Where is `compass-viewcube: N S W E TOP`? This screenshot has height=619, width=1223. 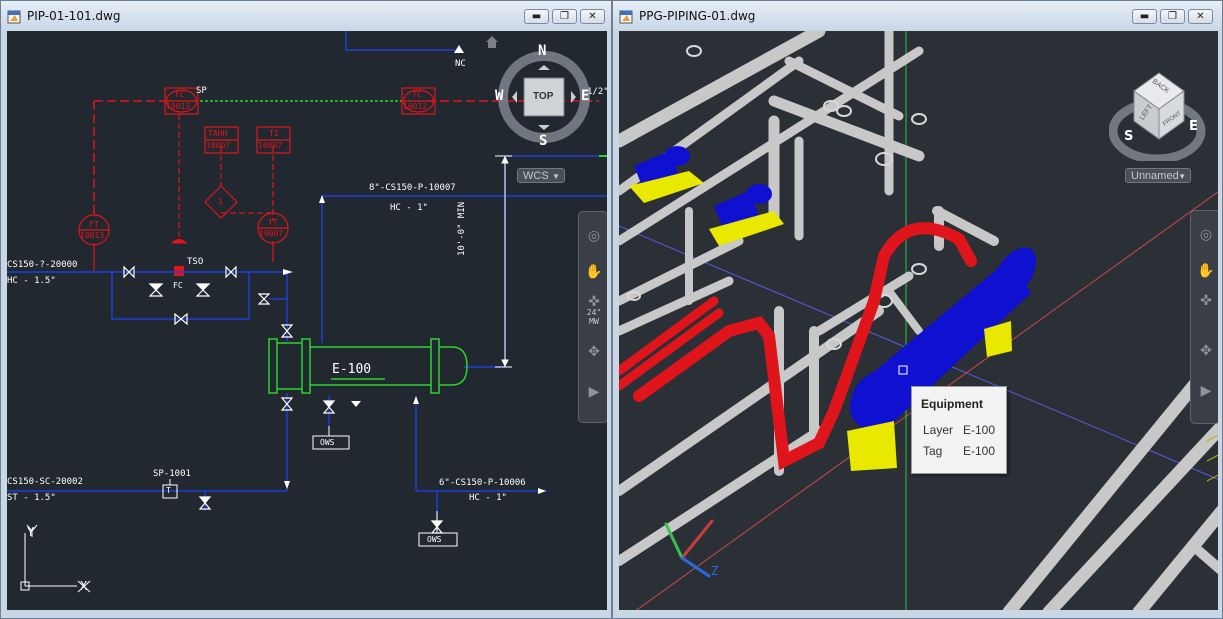 compass-viewcube: N S W E TOP is located at coordinates (544, 96).